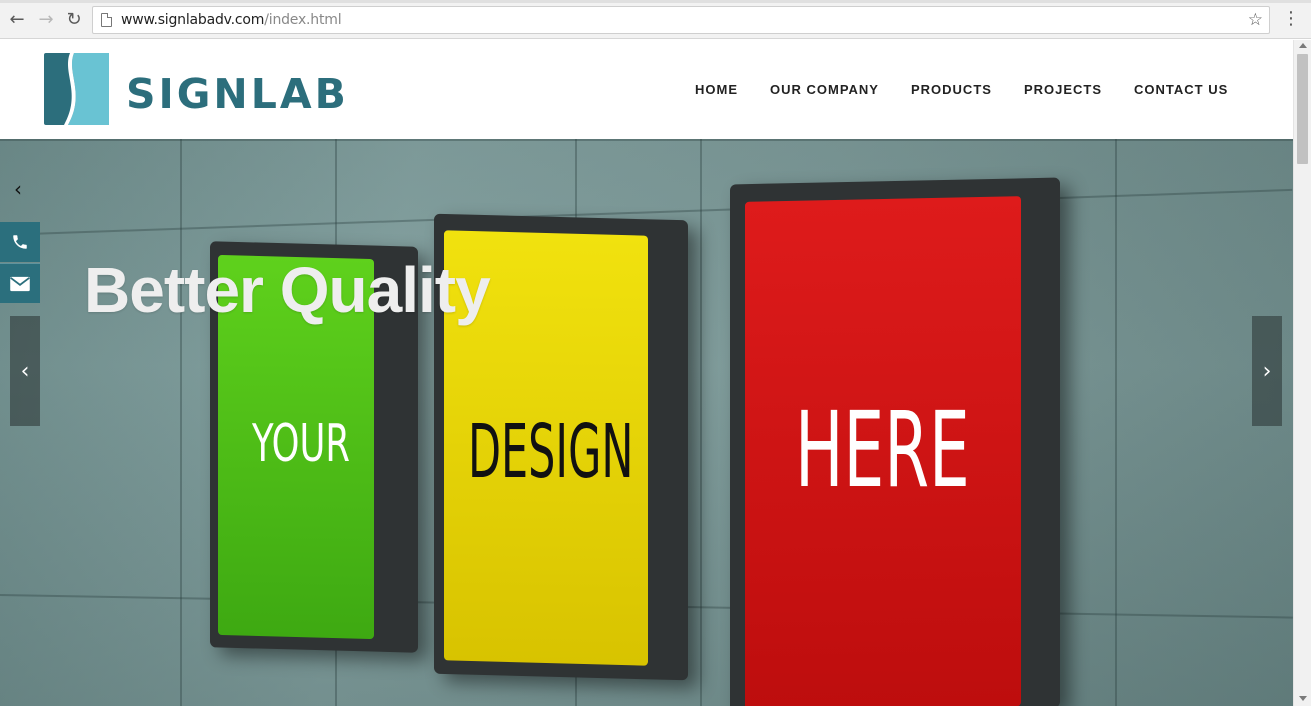  I want to click on envelope-icon, so click(20, 283).